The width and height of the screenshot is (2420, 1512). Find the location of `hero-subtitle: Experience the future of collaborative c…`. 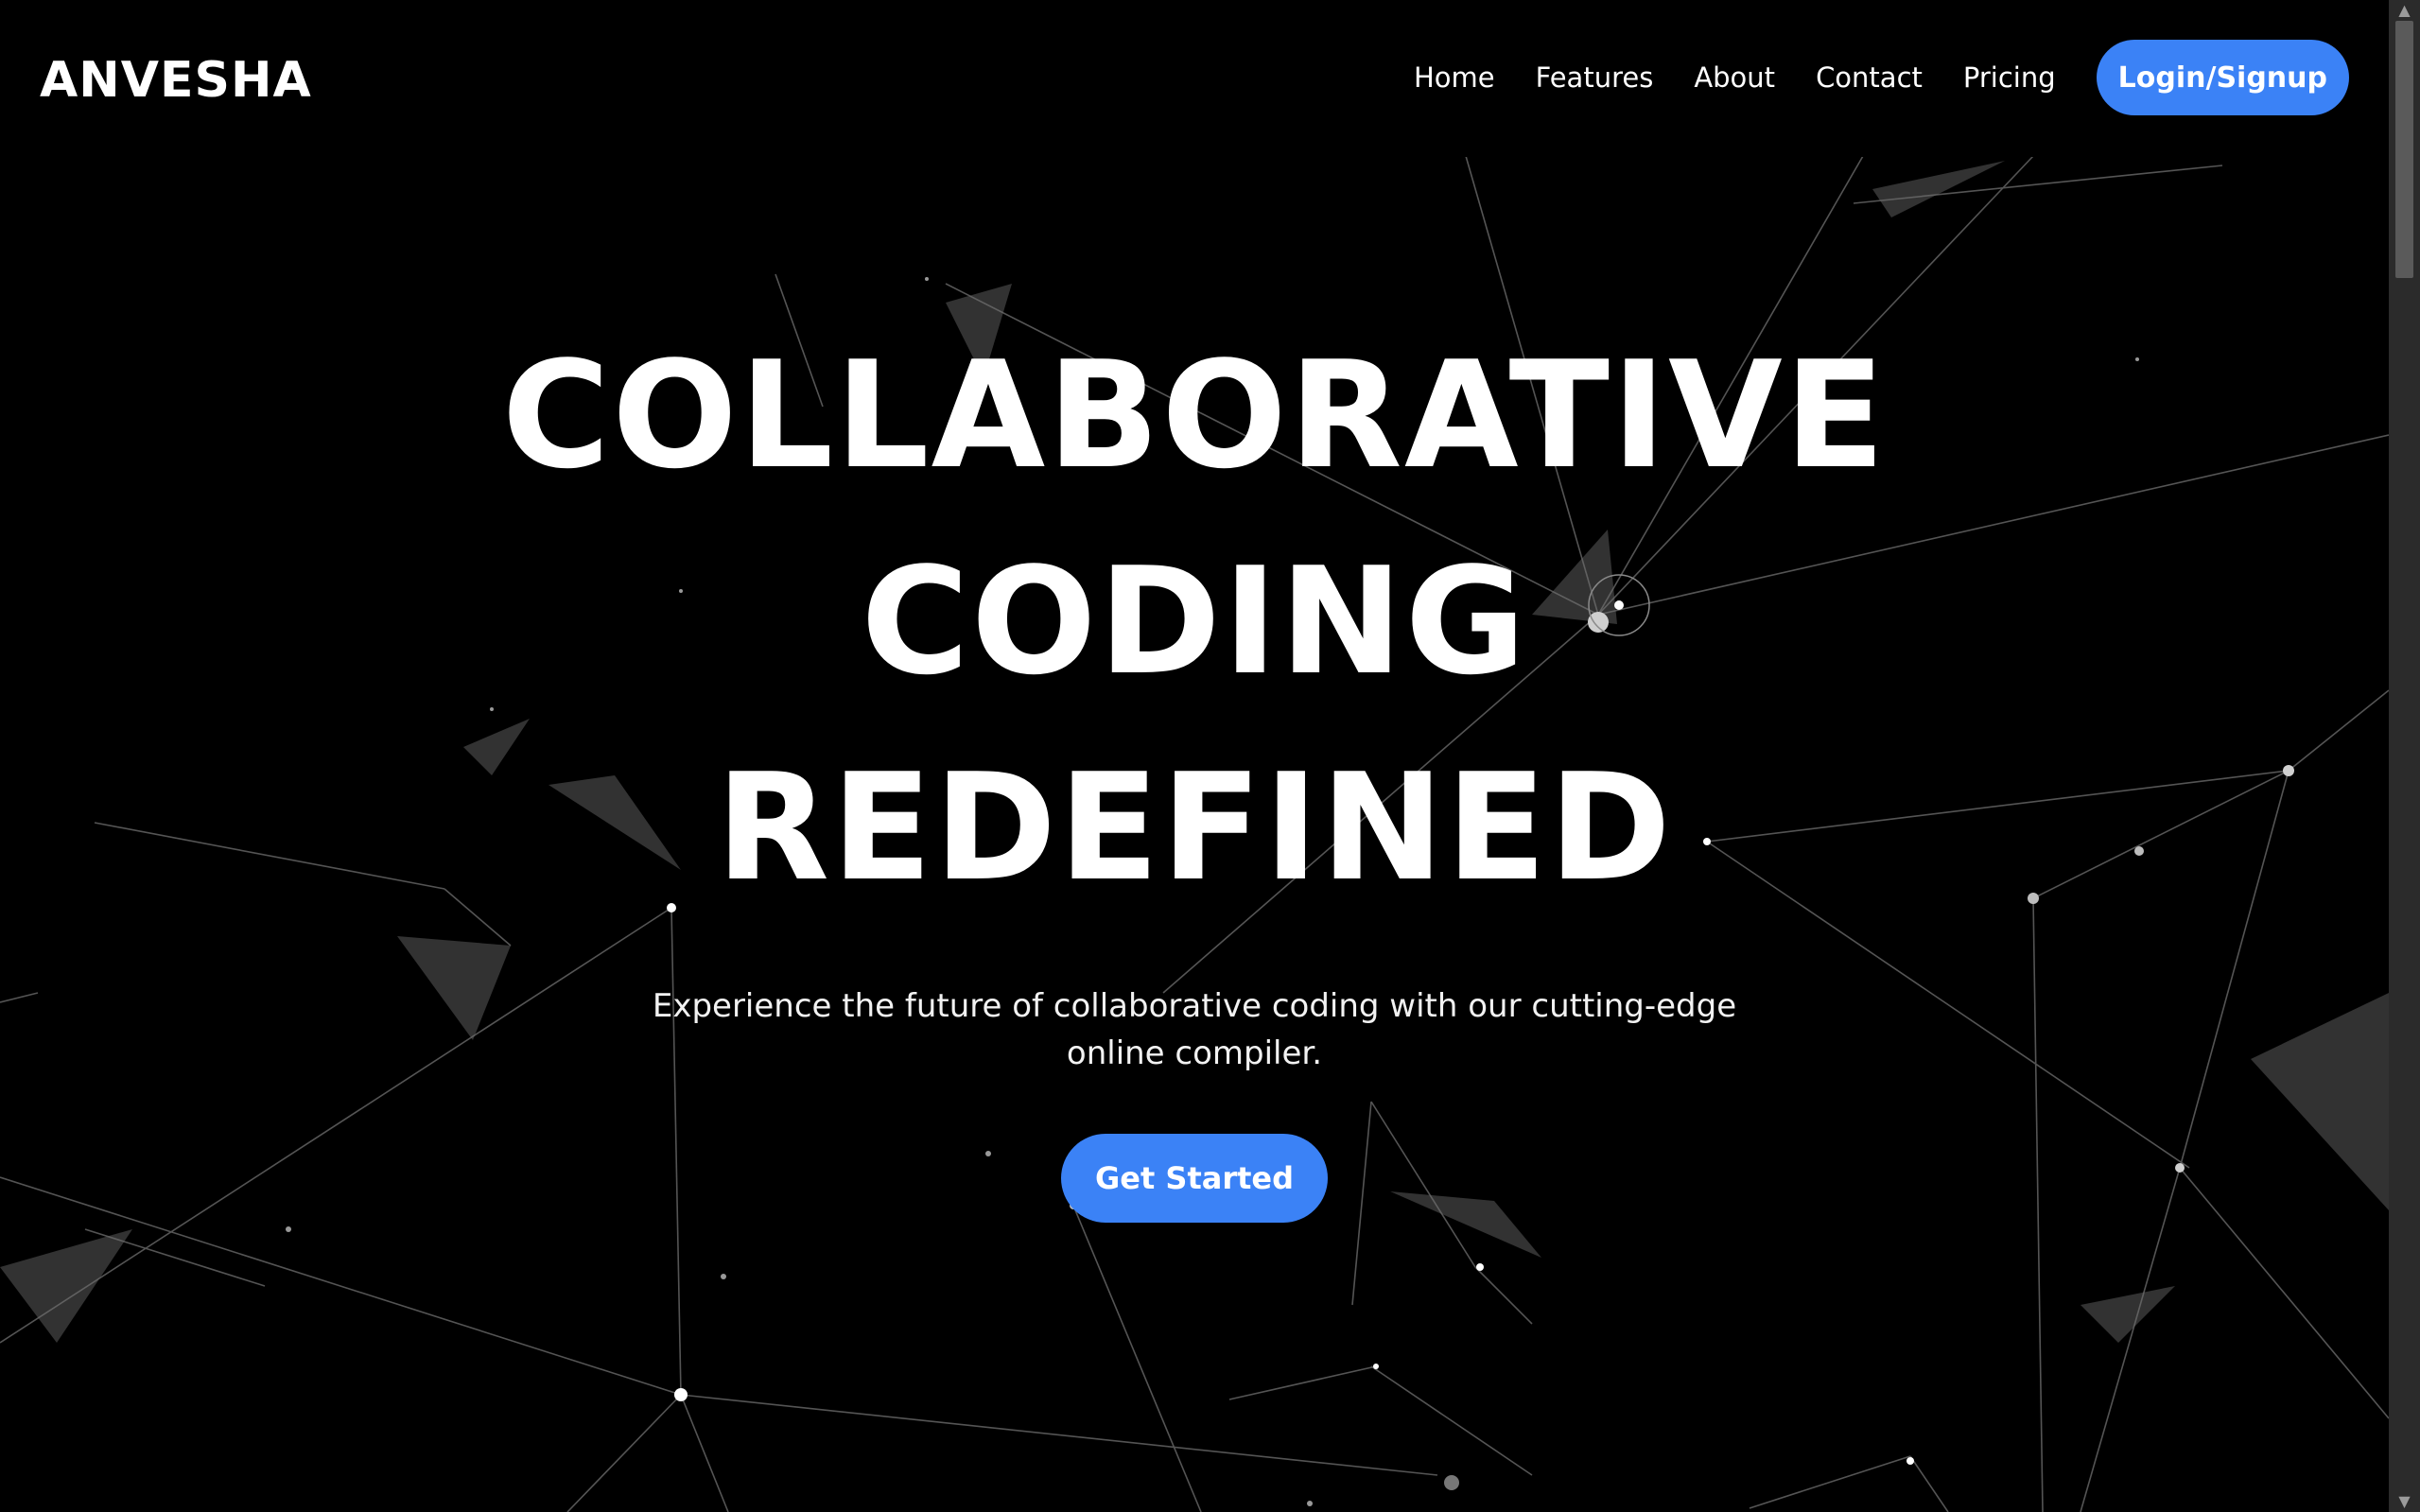

hero-subtitle: Experience the future of collaborative c… is located at coordinates (1195, 1029).